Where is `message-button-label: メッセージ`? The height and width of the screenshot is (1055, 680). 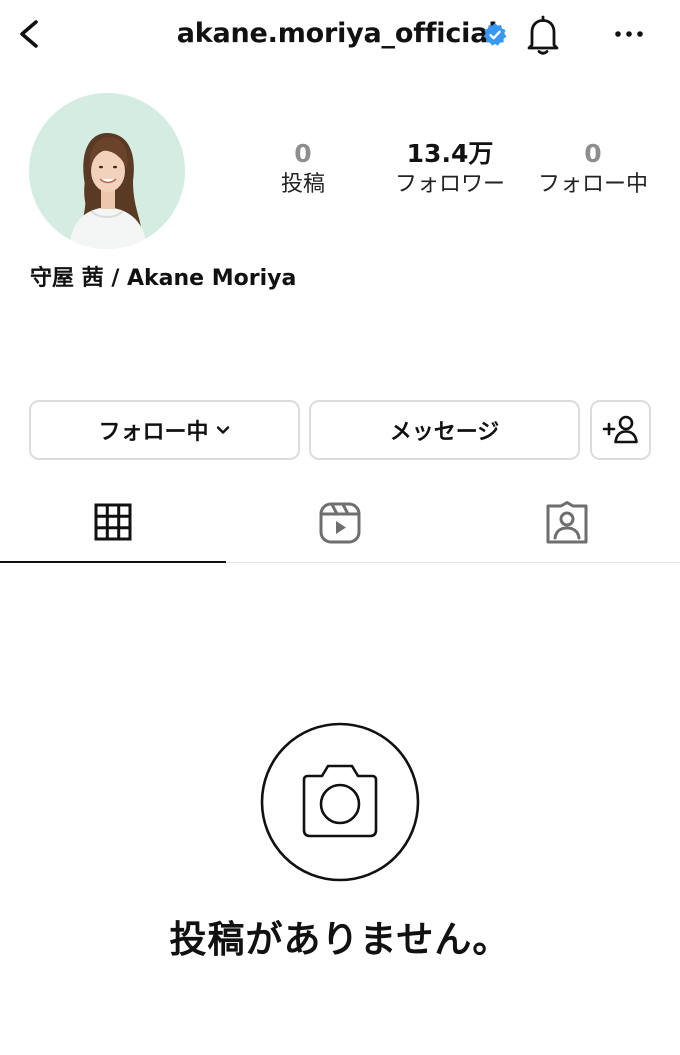
message-button-label: メッセージ is located at coordinates (444, 432).